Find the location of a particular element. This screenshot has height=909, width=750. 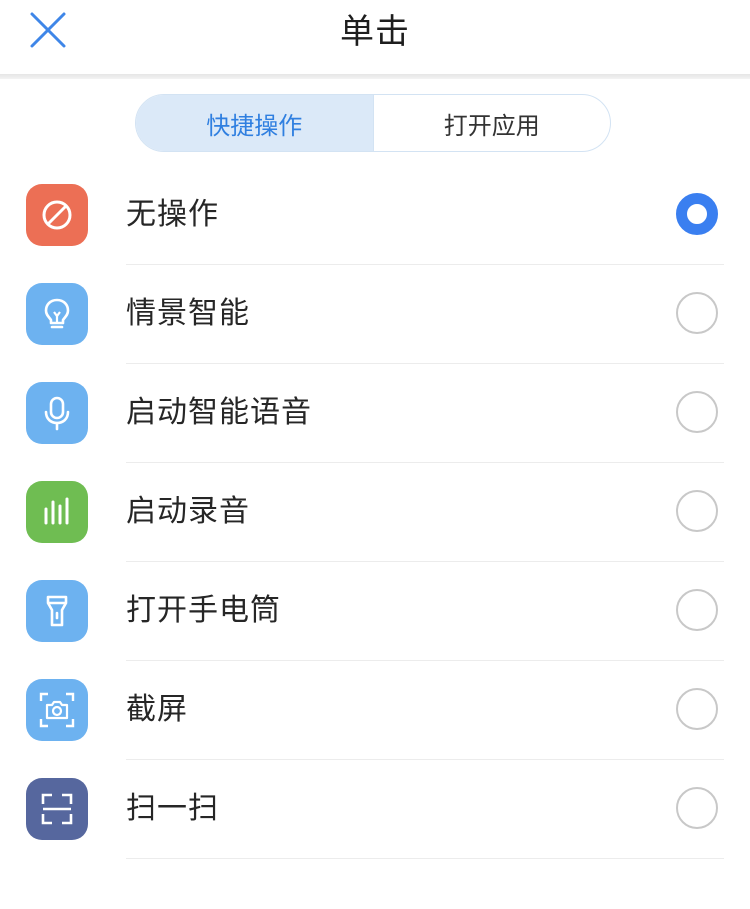

scan-icon is located at coordinates (57, 809).